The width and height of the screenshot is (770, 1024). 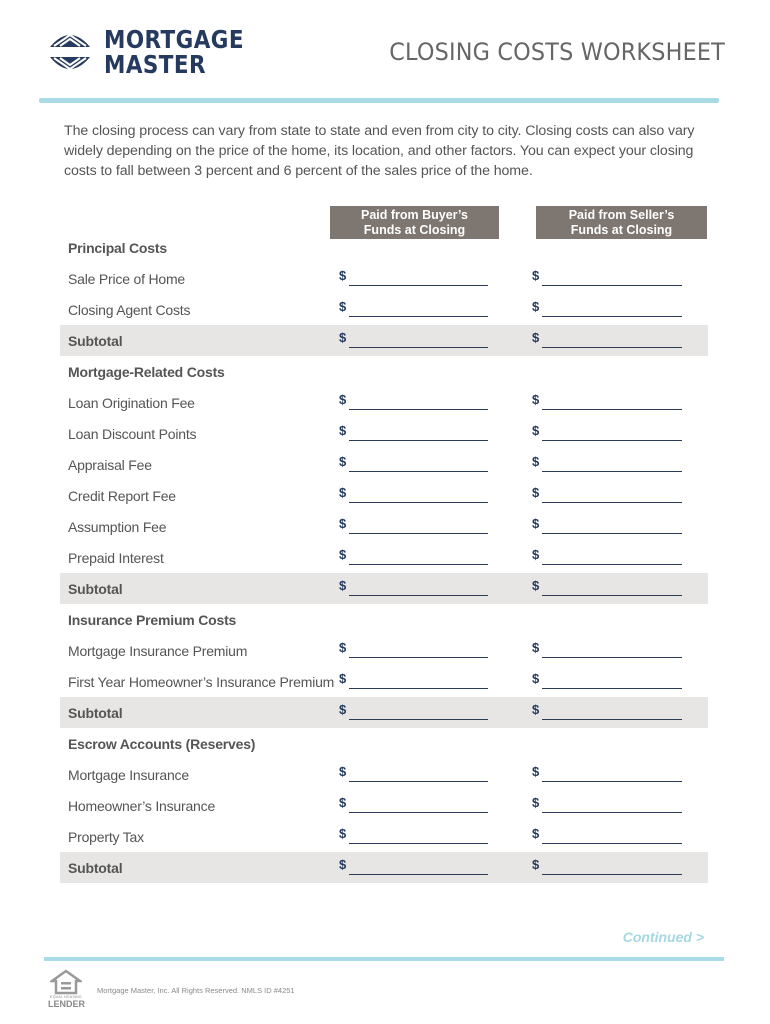 What do you see at coordinates (557, 52) in the screenshot?
I see `document-title: CLOSING COSTS WORKSHEET` at bounding box center [557, 52].